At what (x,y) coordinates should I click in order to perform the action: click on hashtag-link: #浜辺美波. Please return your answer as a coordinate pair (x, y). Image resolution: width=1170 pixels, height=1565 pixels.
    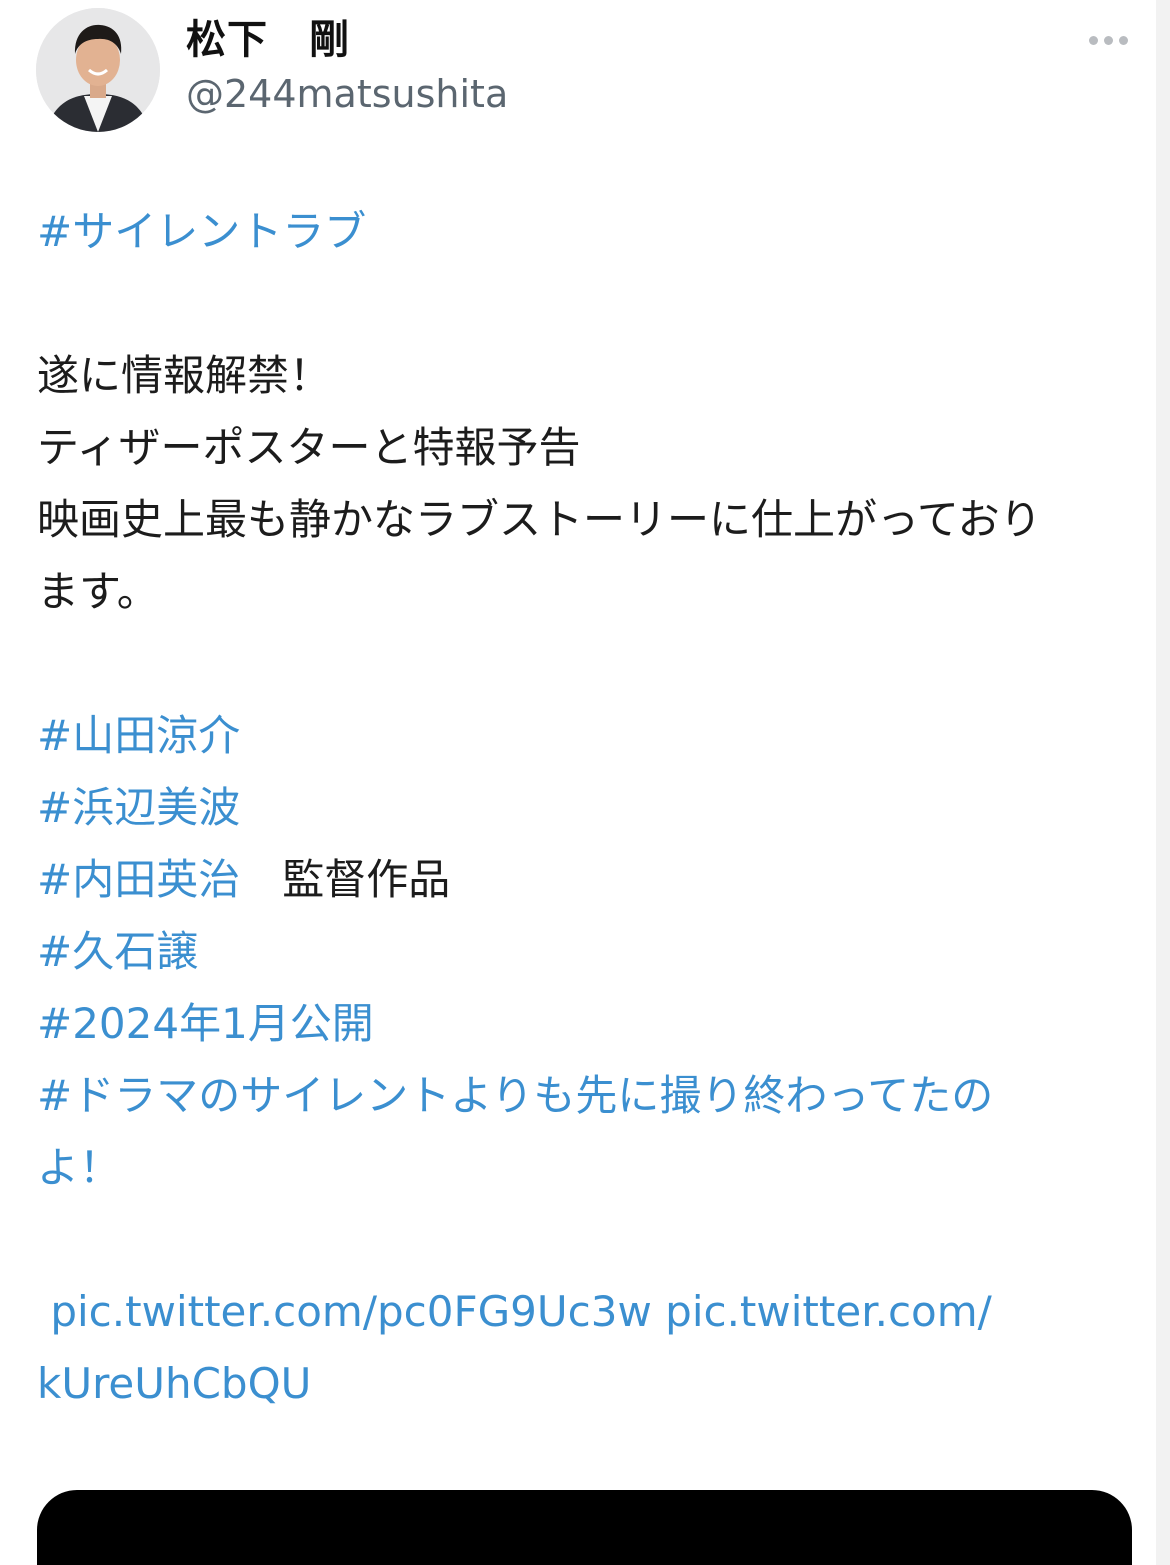
    Looking at the image, I should click on (138, 807).